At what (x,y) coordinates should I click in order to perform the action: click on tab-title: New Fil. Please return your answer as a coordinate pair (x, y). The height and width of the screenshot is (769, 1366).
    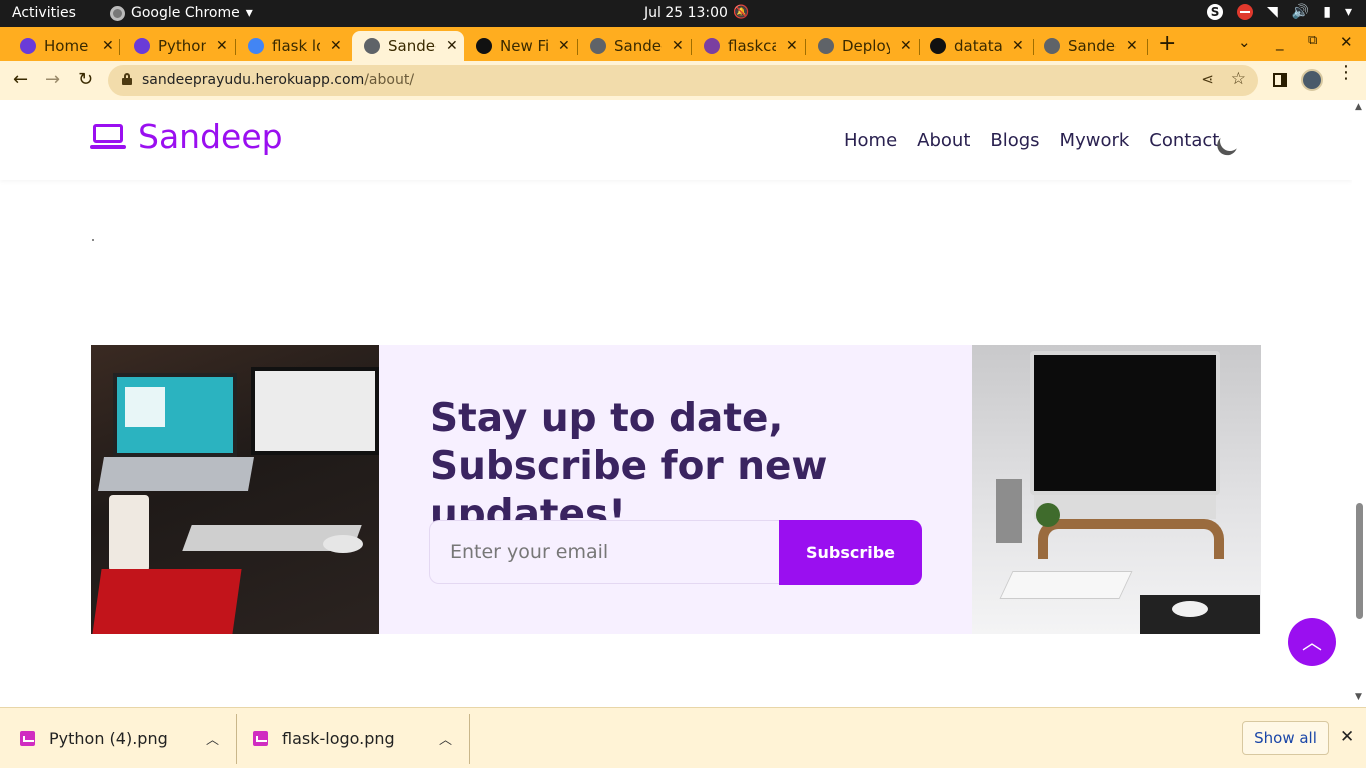
    Looking at the image, I should click on (524, 46).